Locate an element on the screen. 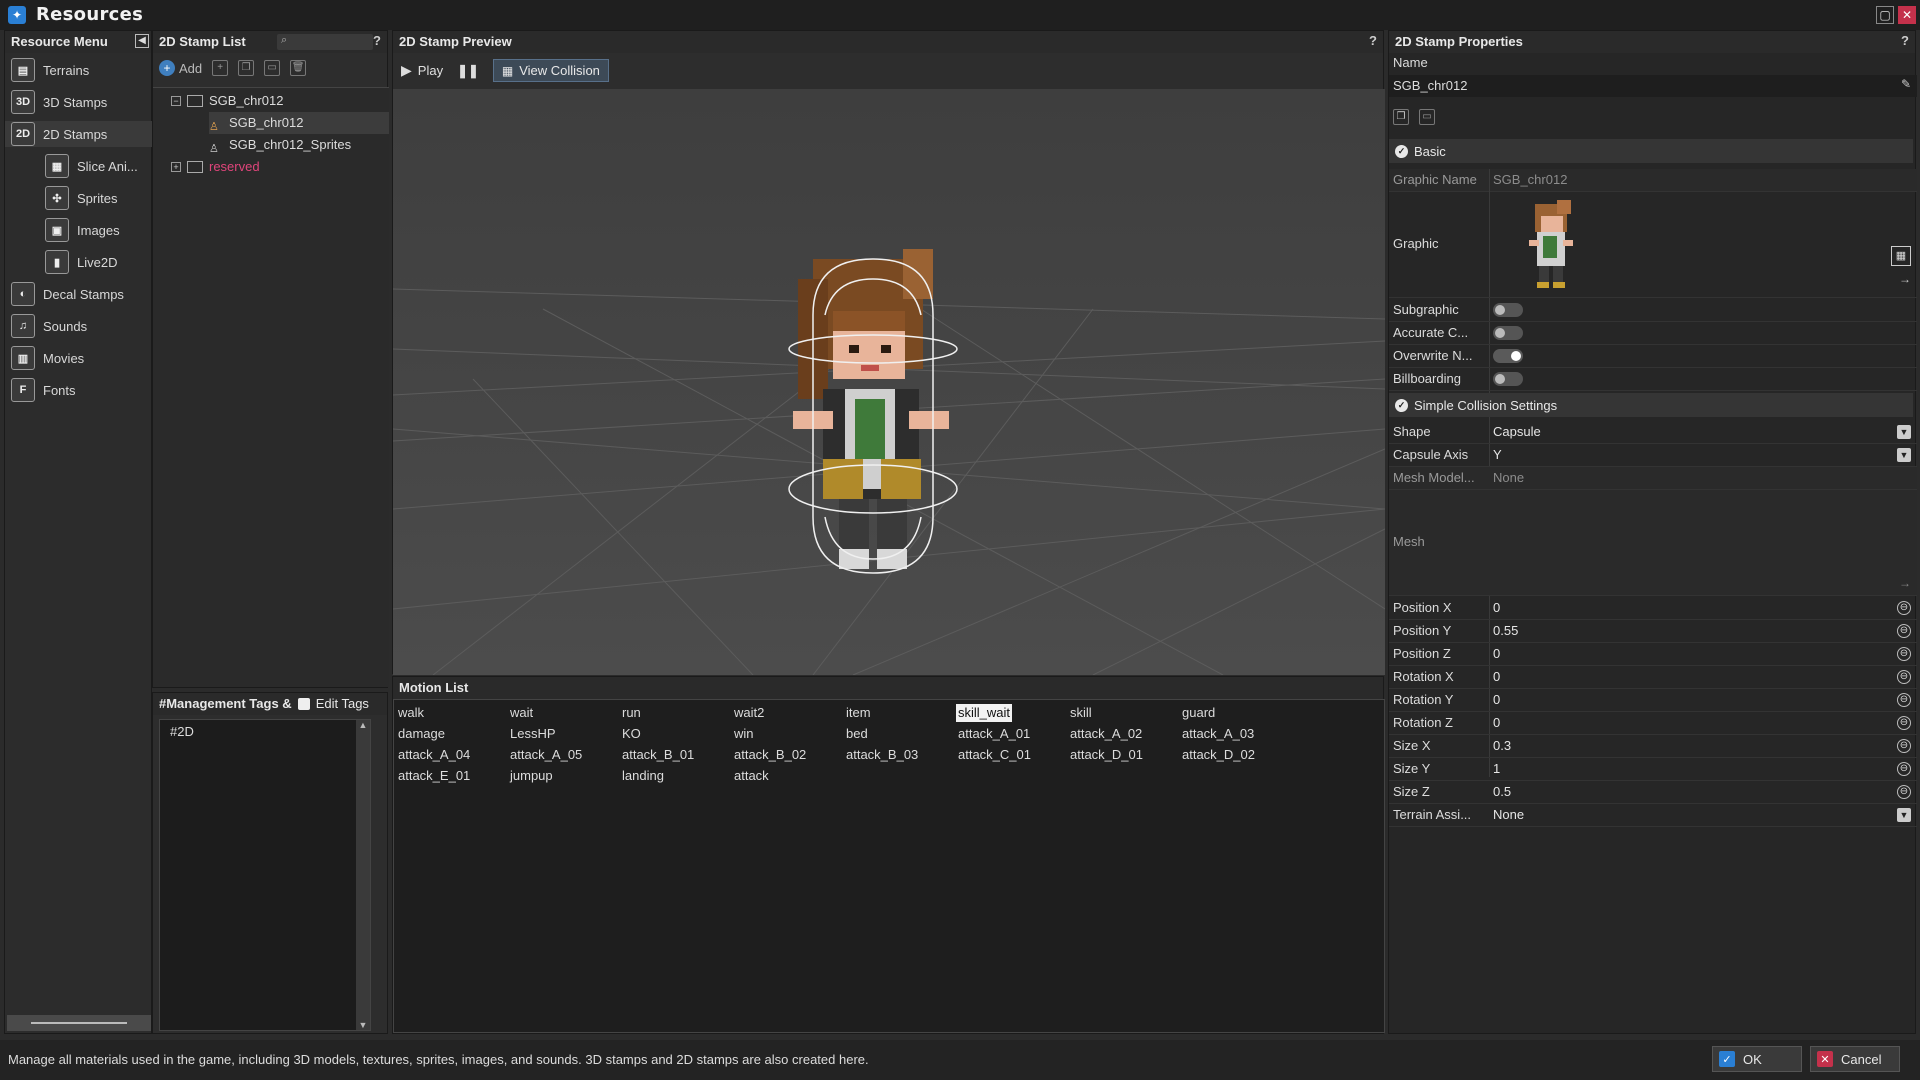 The image size is (1920, 1080). collapse-icon: ◀ is located at coordinates (142, 41).